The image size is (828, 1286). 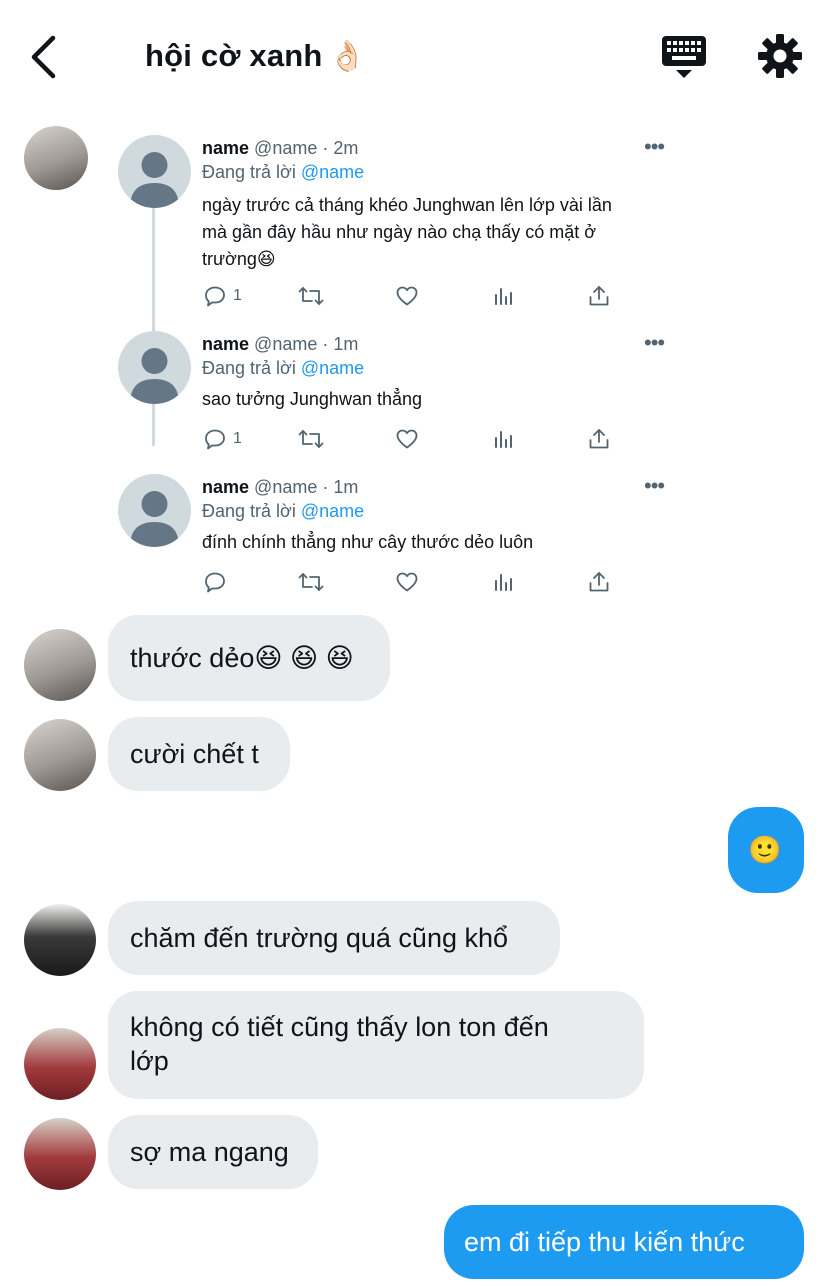 I want to click on reply-button, so click(x=218, y=582).